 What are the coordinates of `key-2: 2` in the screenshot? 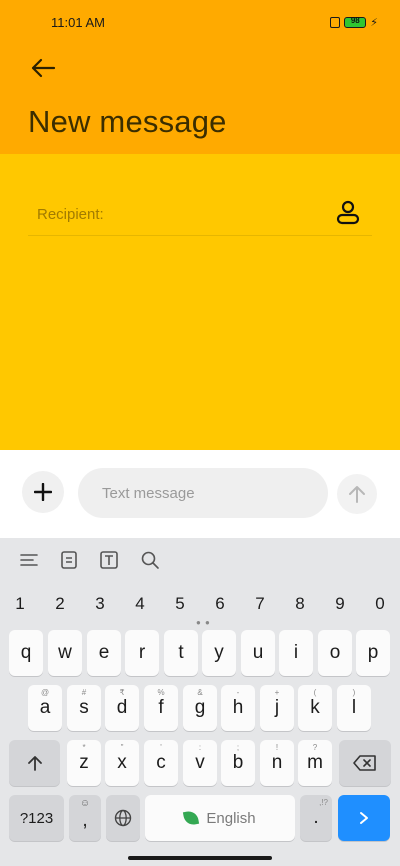 It's located at (60, 603).